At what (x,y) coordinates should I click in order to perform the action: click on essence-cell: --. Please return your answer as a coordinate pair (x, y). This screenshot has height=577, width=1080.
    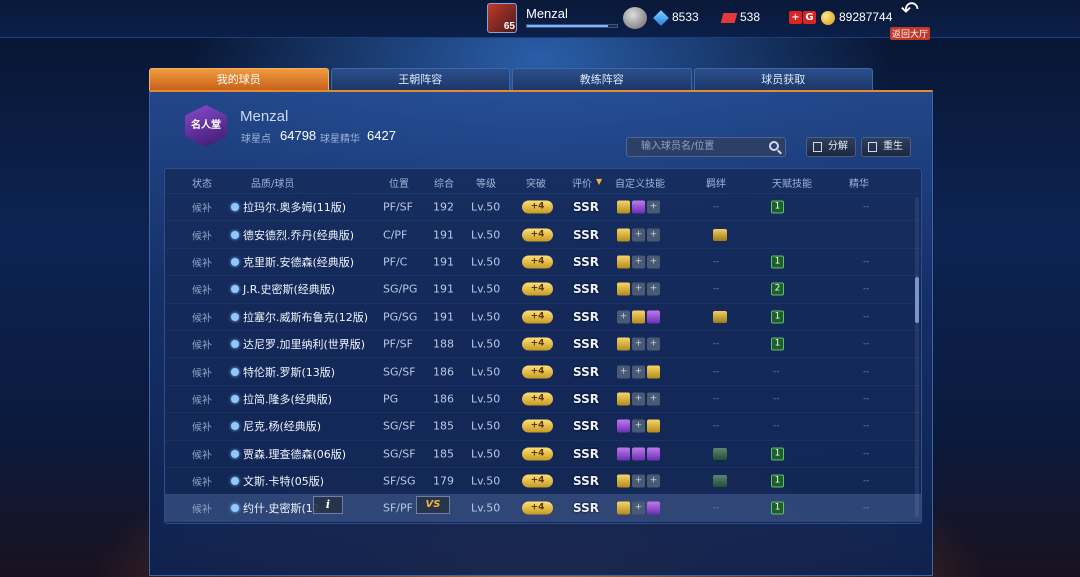
    Looking at the image, I should click on (866, 453).